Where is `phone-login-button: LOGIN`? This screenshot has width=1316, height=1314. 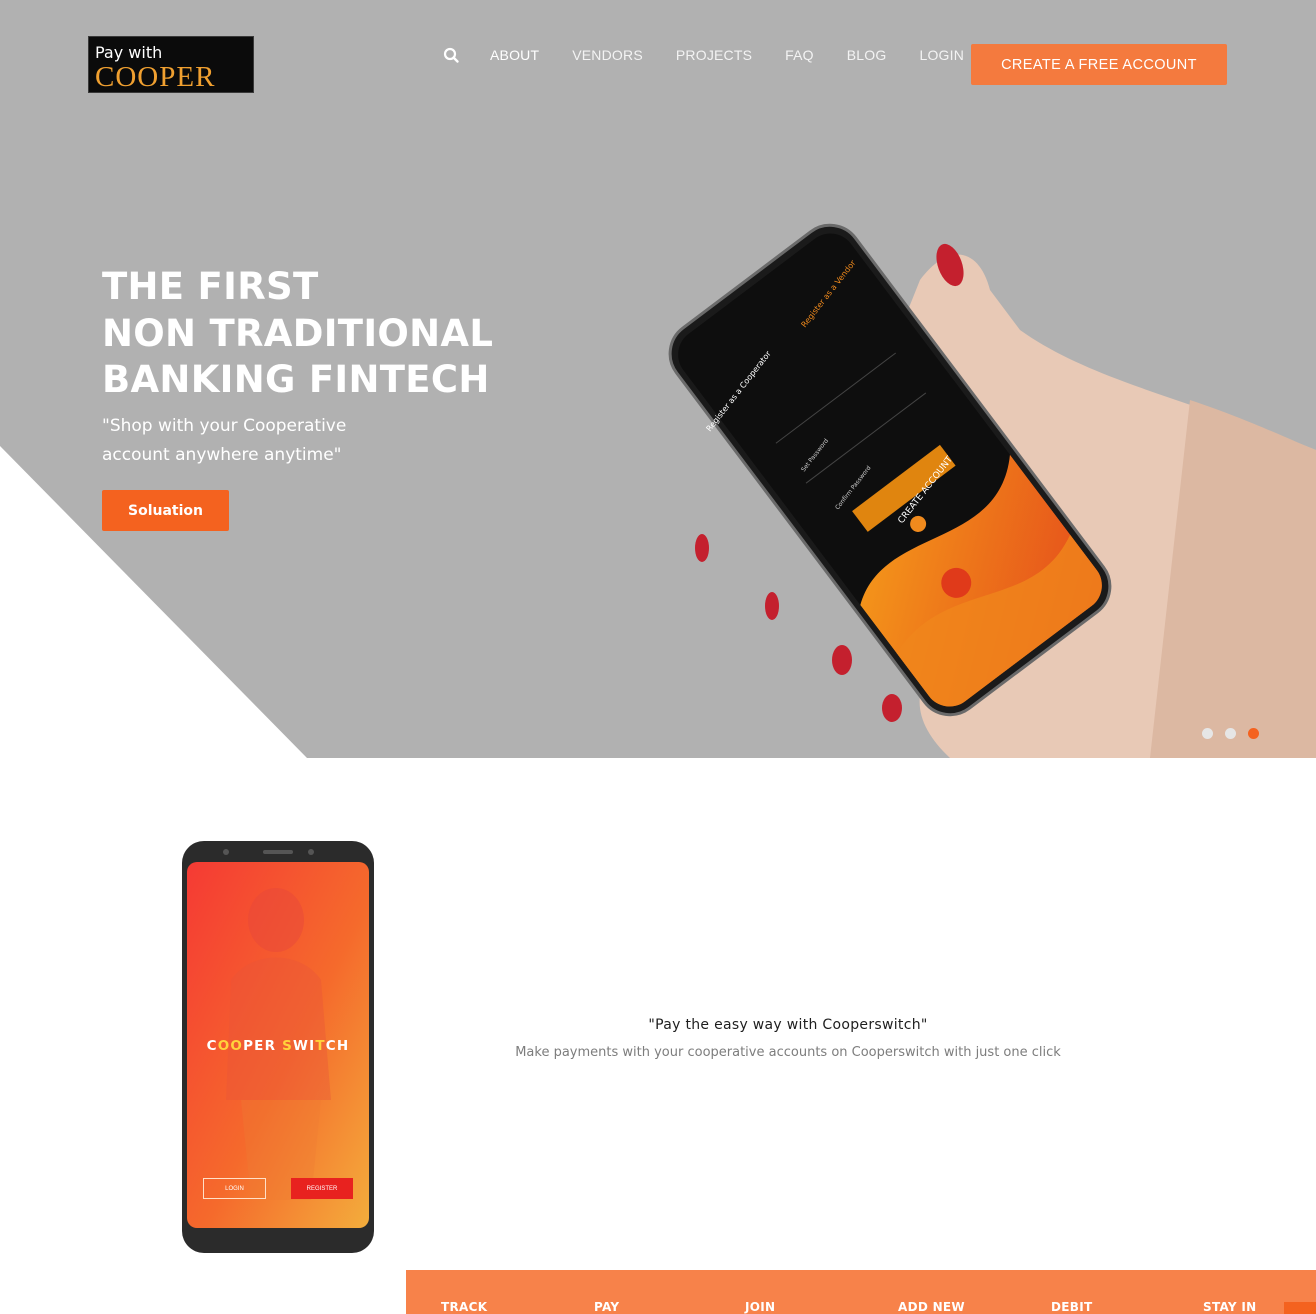 phone-login-button: LOGIN is located at coordinates (234, 1188).